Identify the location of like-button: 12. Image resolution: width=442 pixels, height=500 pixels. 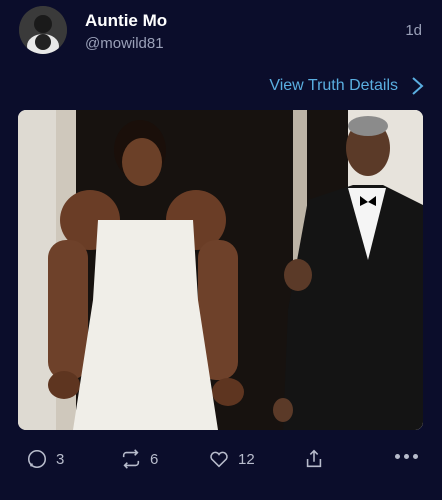
(231, 459).